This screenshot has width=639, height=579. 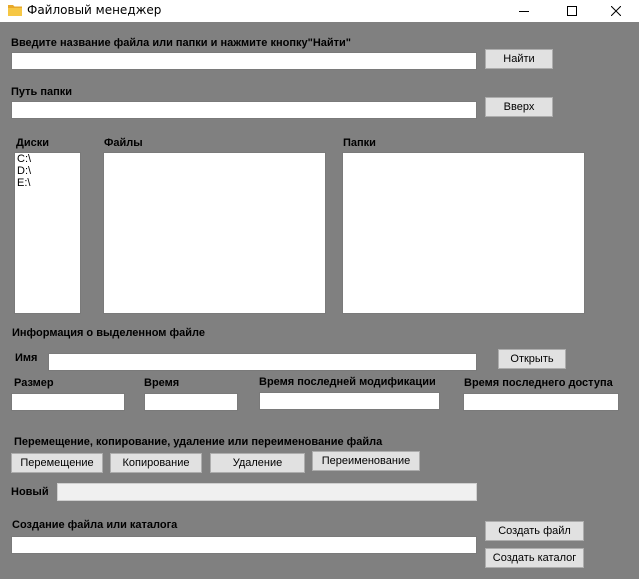 I want to click on new-name-field, so click(x=267, y=492).